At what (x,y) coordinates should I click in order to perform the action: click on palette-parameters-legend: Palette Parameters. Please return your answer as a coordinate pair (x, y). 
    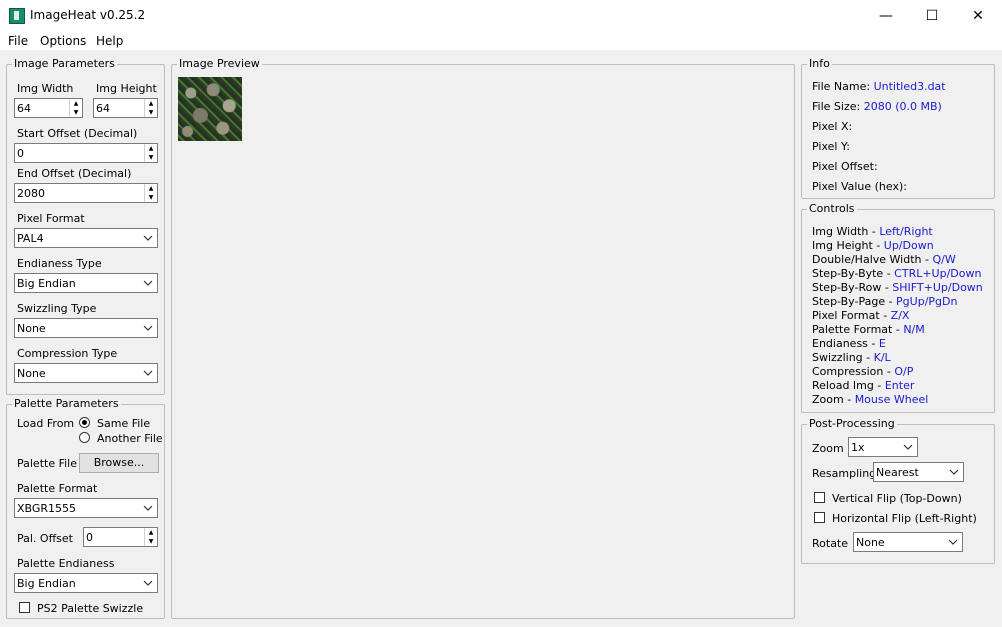
    Looking at the image, I should click on (66, 404).